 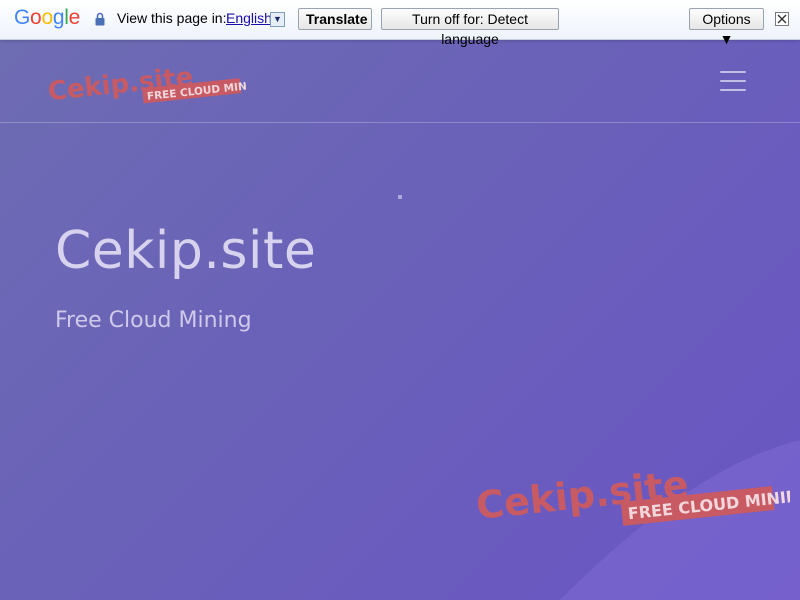 I want to click on google-logo-letter: e, so click(x=74, y=17).